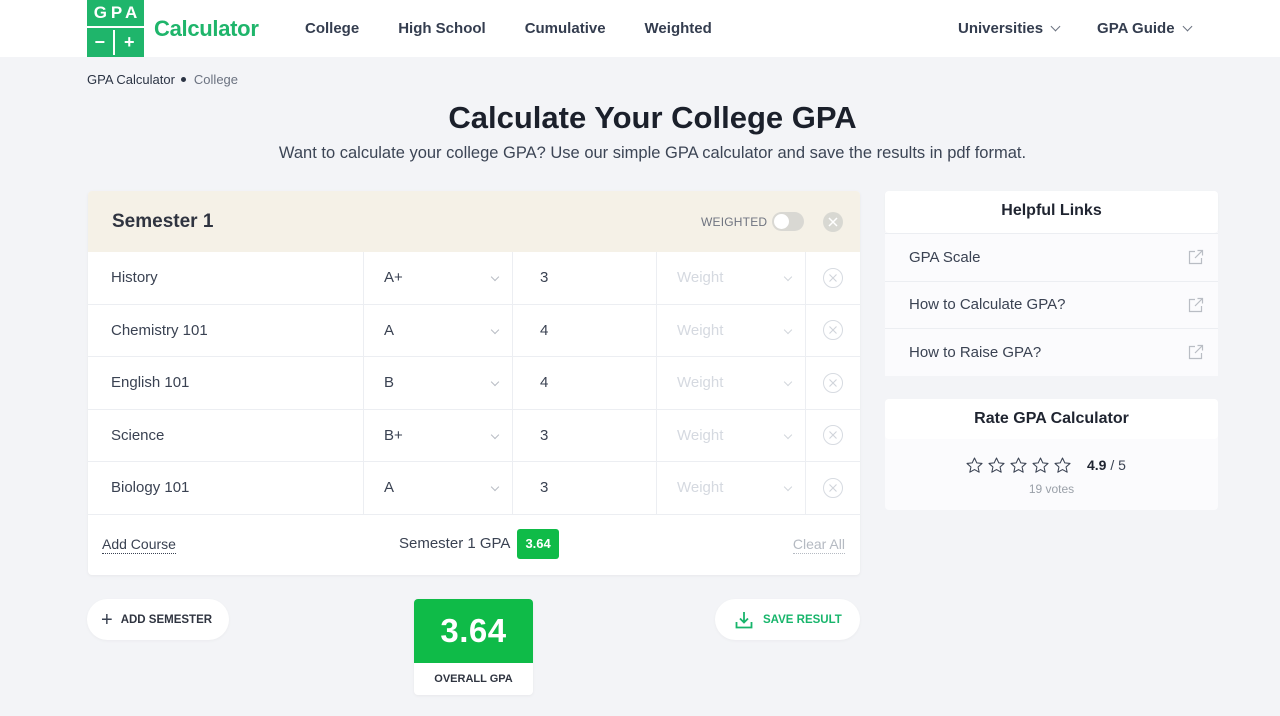 The width and height of the screenshot is (1280, 716). I want to click on course-name-input: Science, so click(226, 435).